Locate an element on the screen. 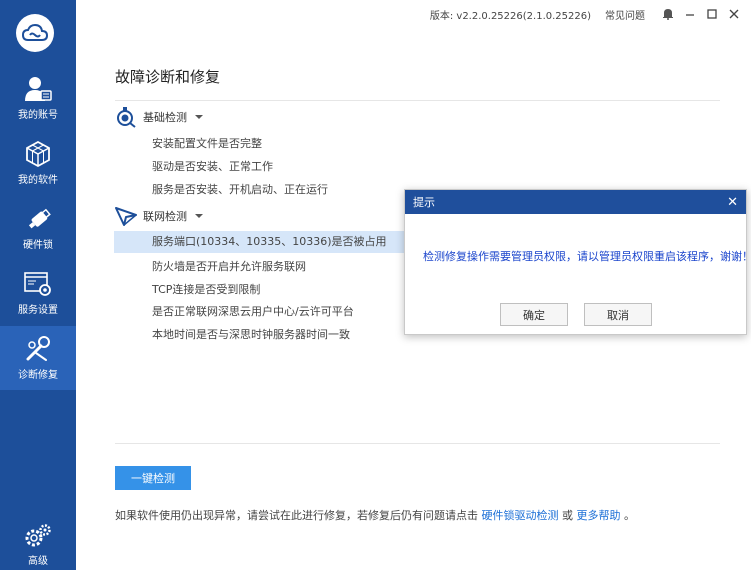 Image resolution: width=751 pixels, height=570 pixels. check-item: 是否正常联网深思云用户中心/云许可平台 is located at coordinates (253, 311).